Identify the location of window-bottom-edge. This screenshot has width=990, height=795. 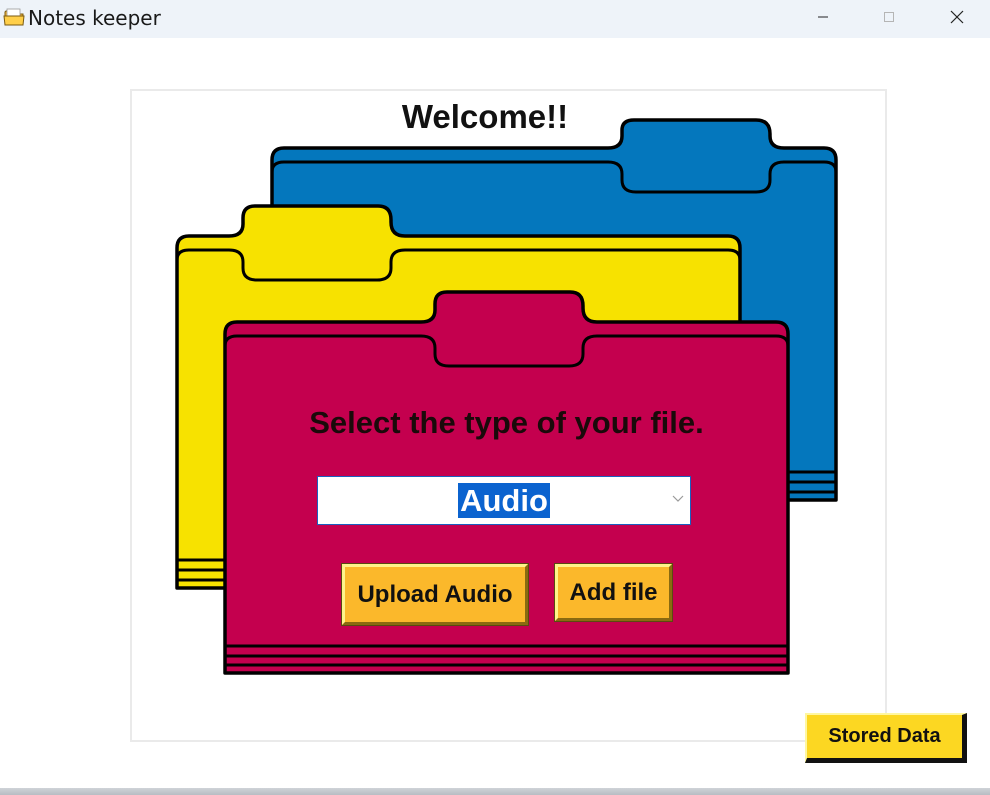
(495, 791).